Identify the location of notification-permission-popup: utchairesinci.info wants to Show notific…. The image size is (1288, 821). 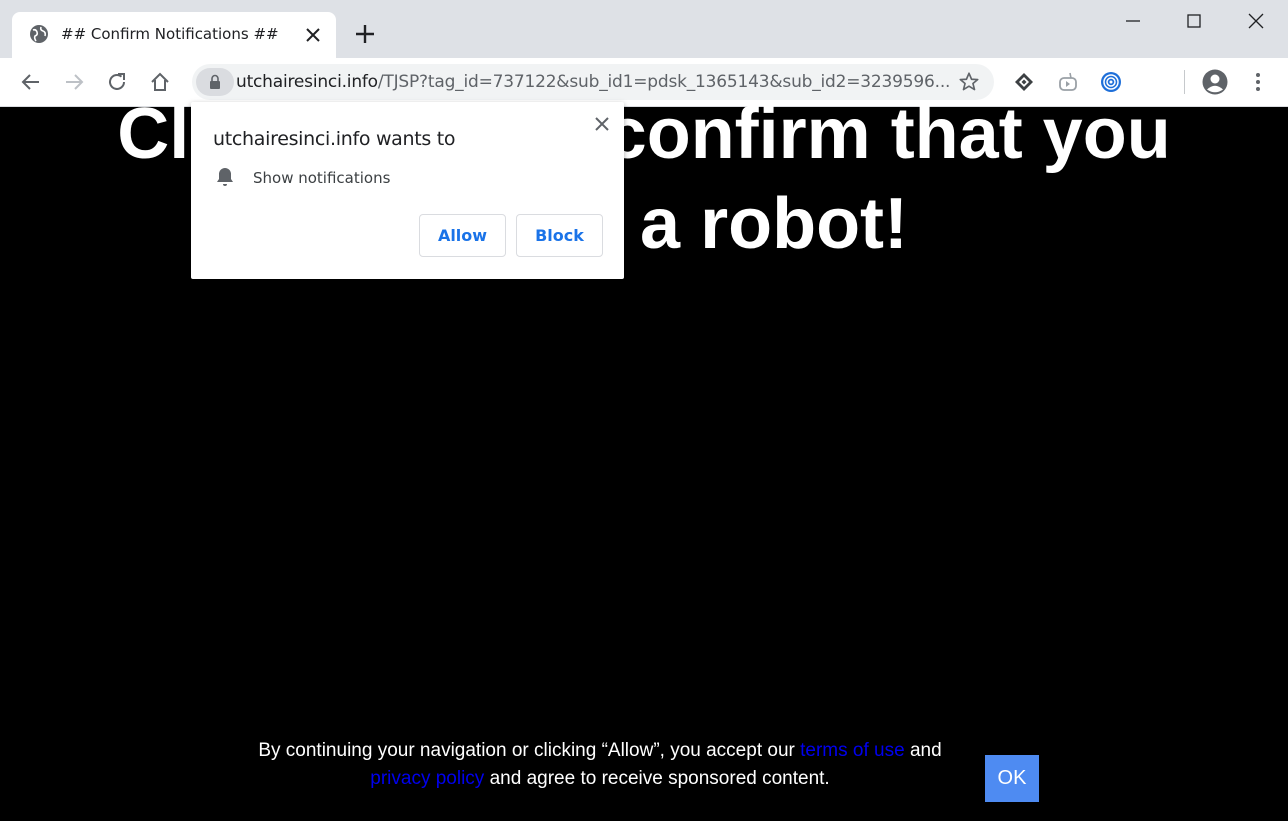
(407, 190).